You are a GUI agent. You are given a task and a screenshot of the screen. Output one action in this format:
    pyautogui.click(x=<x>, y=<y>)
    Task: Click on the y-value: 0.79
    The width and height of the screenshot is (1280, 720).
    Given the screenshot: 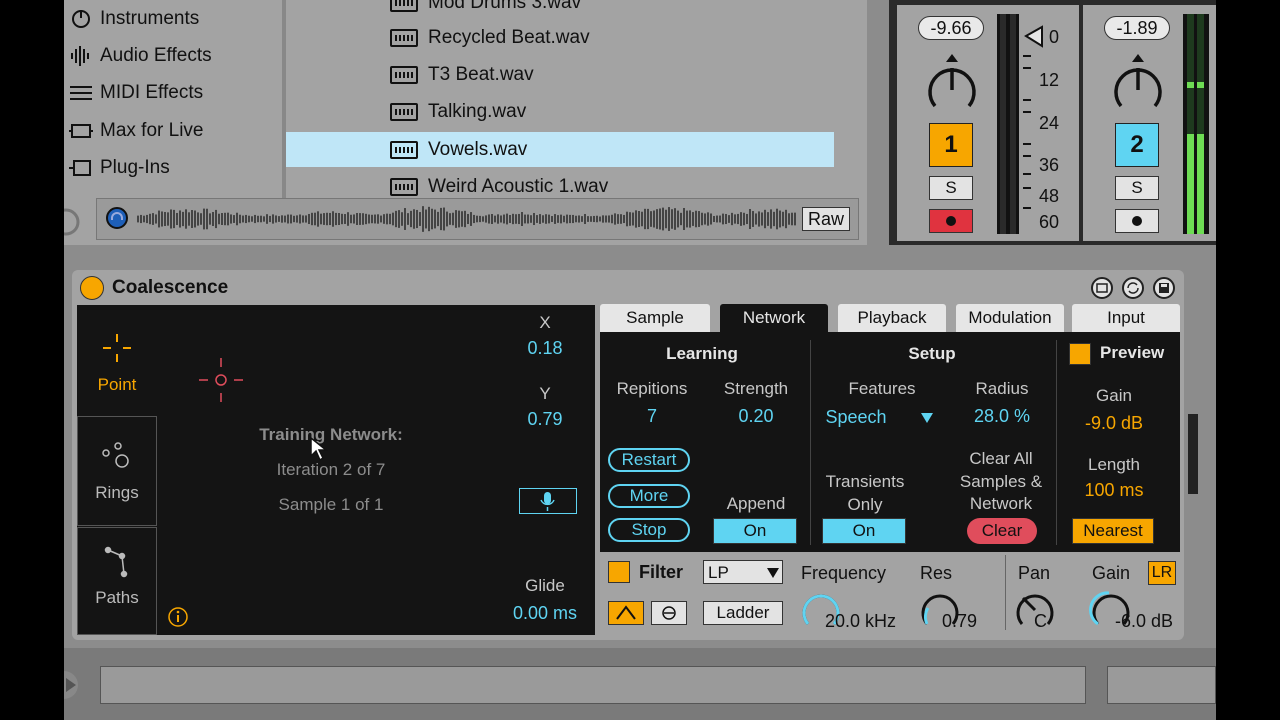 What is the action you would take?
    pyautogui.click(x=545, y=419)
    